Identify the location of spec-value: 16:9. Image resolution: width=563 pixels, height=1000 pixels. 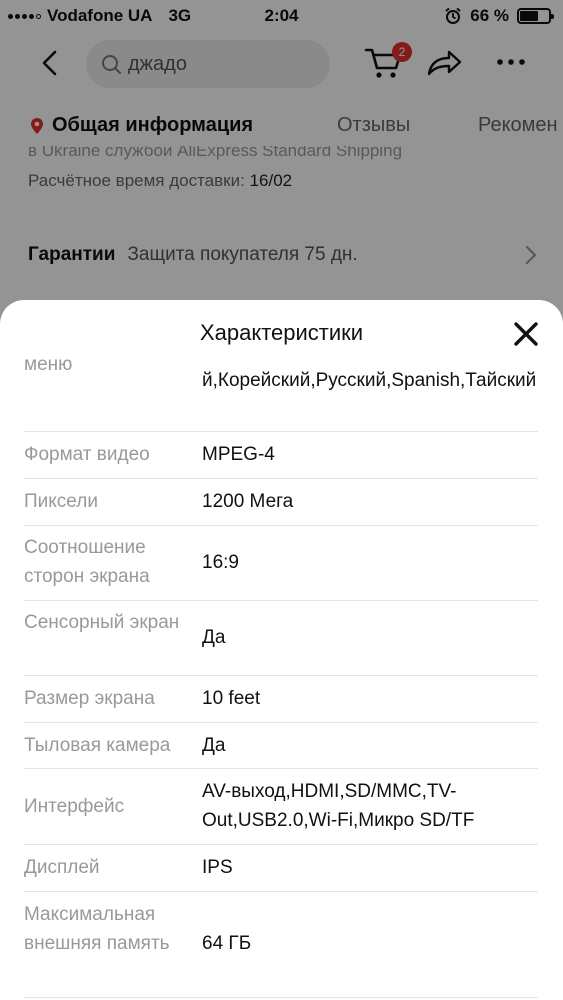
(220, 562).